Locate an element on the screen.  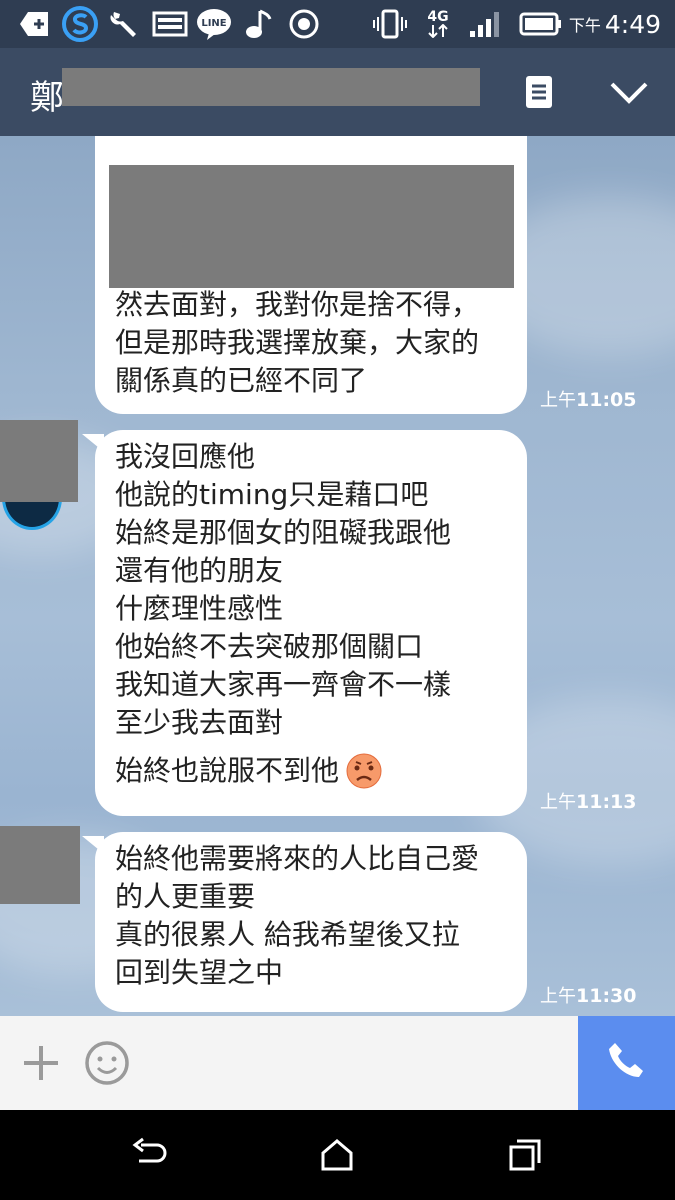
add-box-icon is located at coordinates (34, 24).